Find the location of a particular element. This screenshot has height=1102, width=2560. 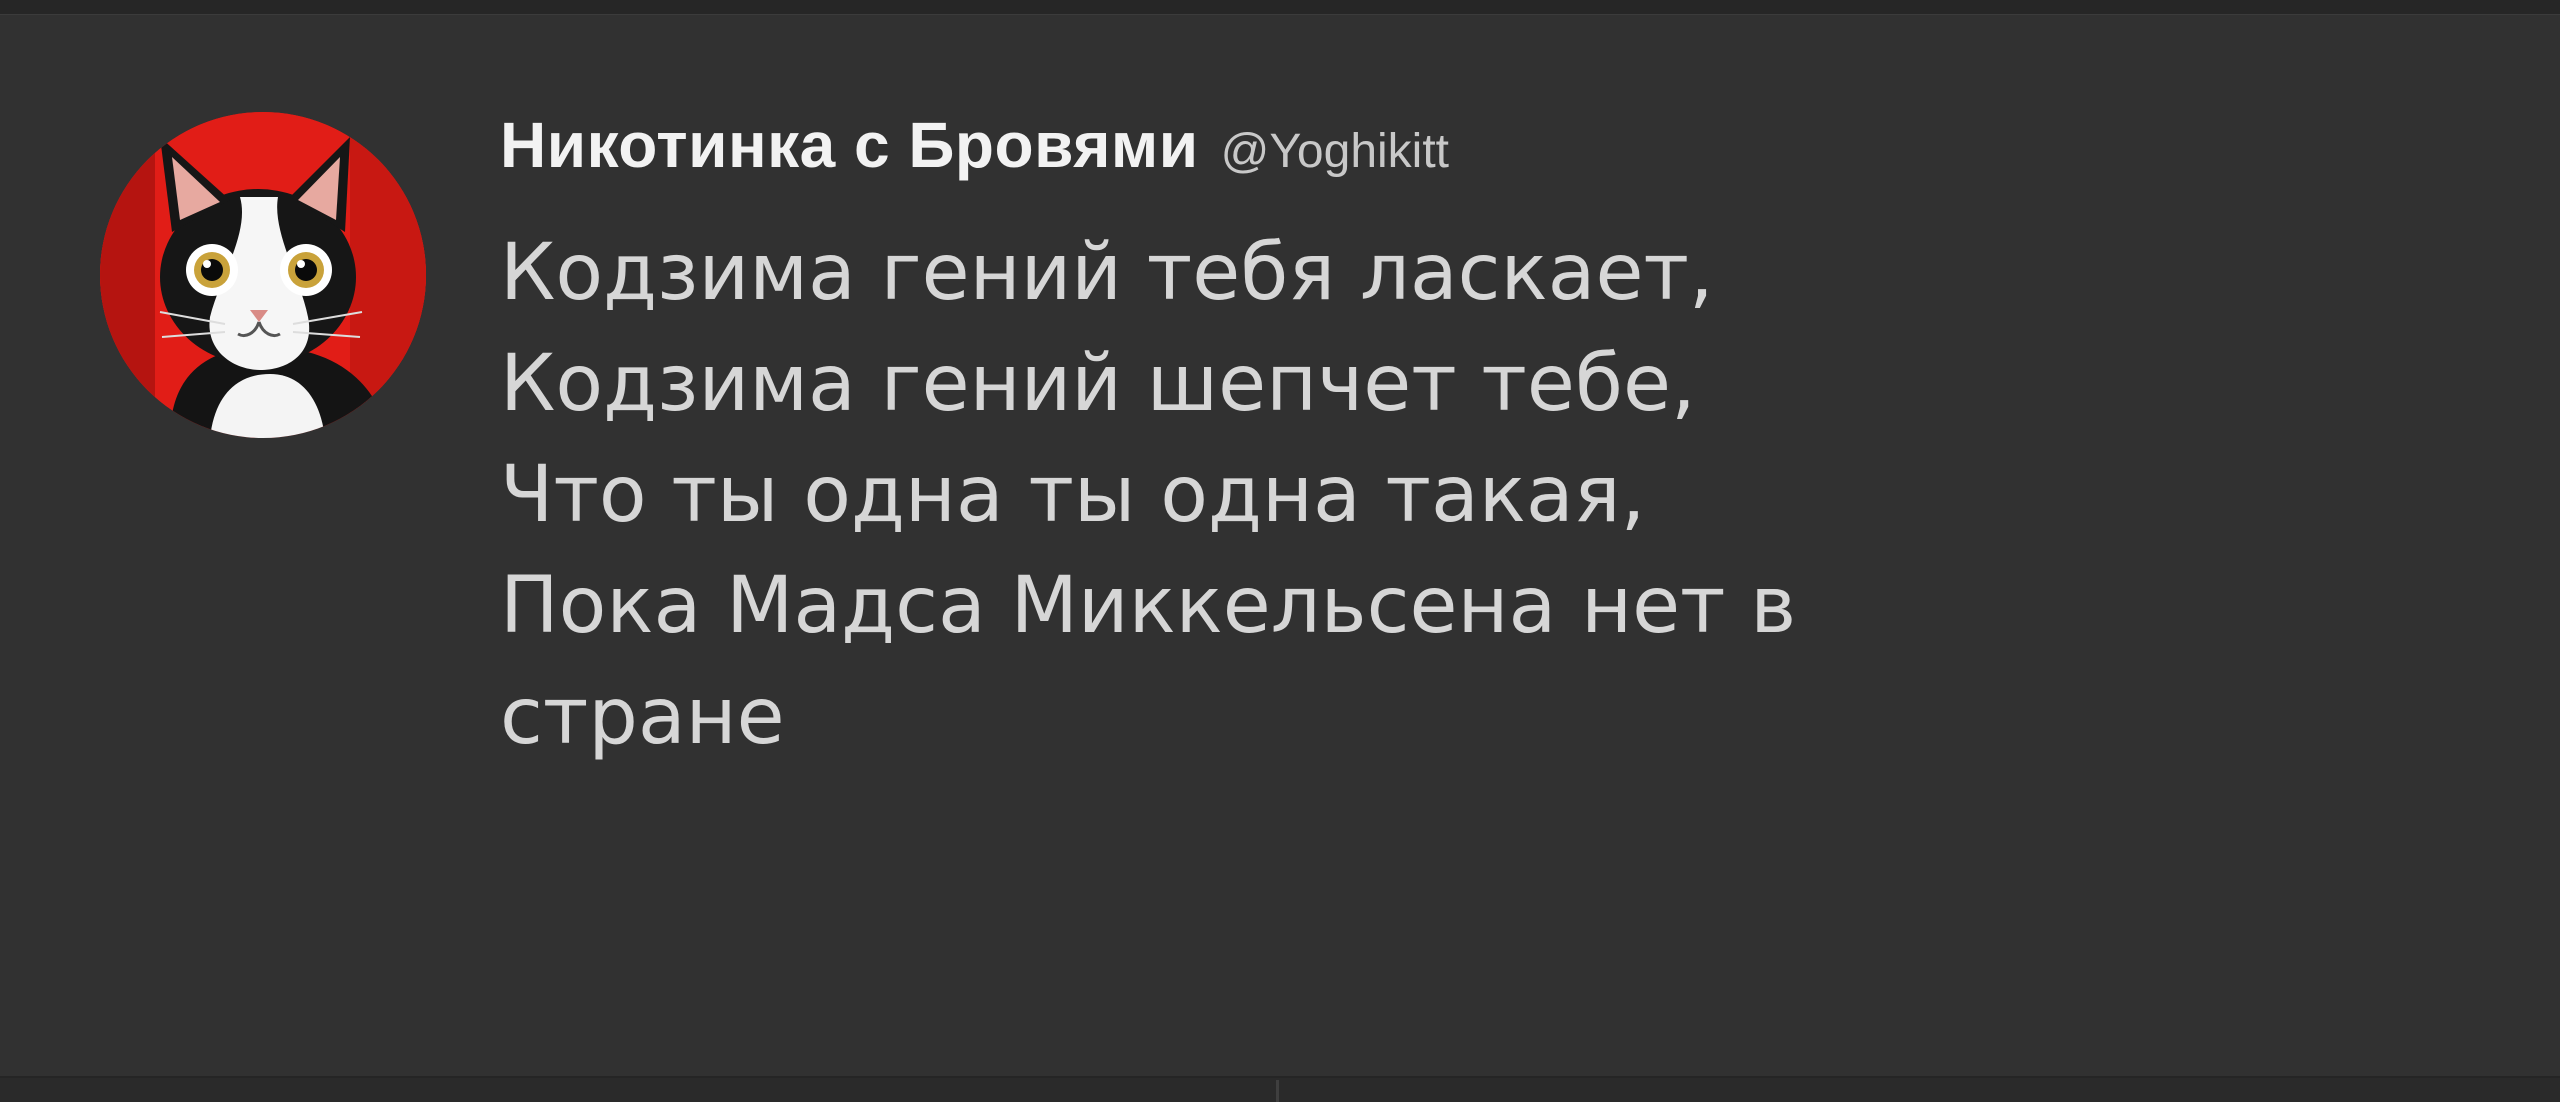

avatar is located at coordinates (263, 275).